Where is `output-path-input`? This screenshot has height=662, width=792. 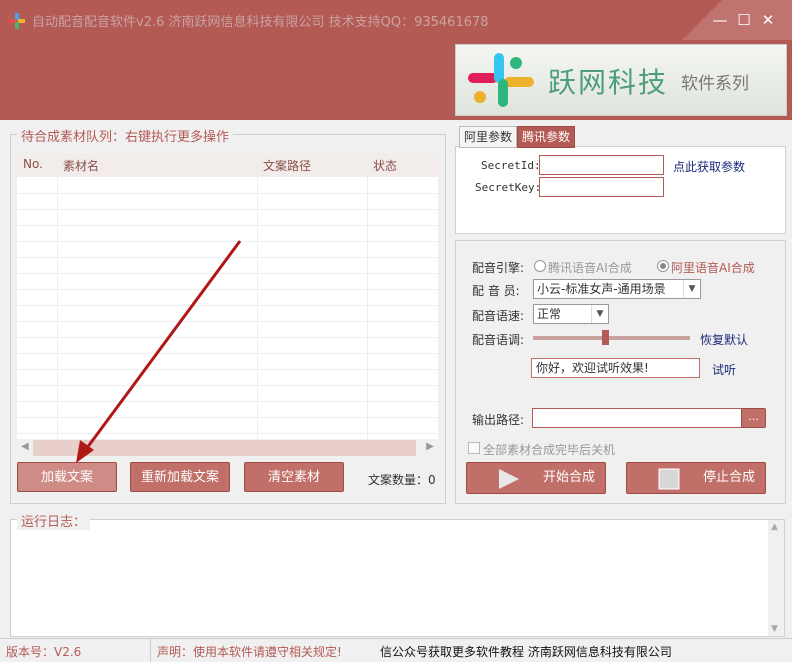 output-path-input is located at coordinates (637, 418).